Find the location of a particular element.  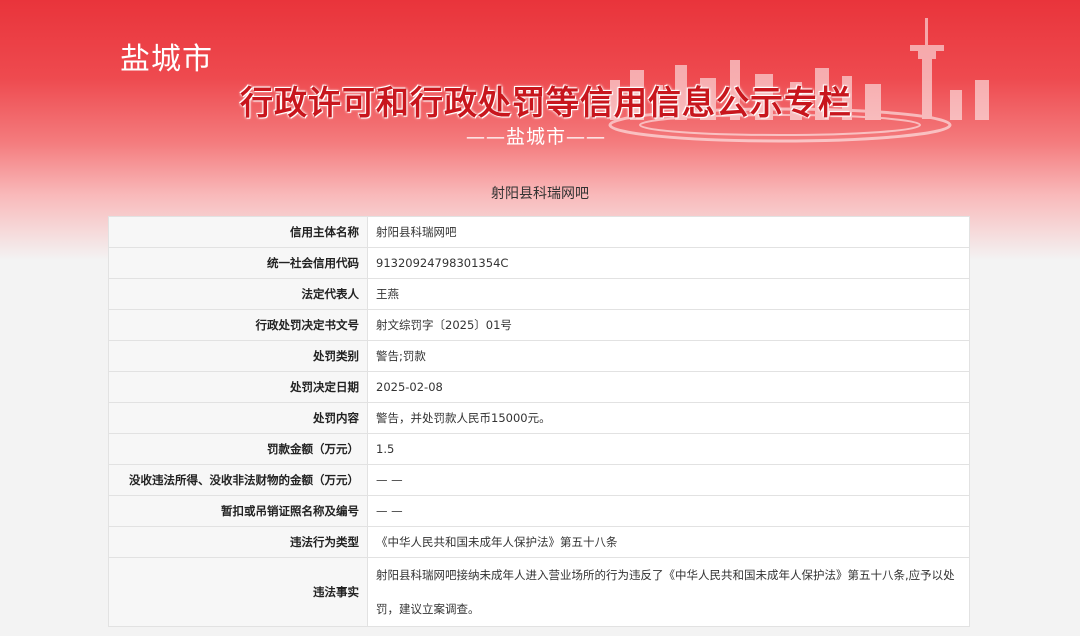

entity-heading: 射阳县科瑞网吧 is located at coordinates (540, 194).